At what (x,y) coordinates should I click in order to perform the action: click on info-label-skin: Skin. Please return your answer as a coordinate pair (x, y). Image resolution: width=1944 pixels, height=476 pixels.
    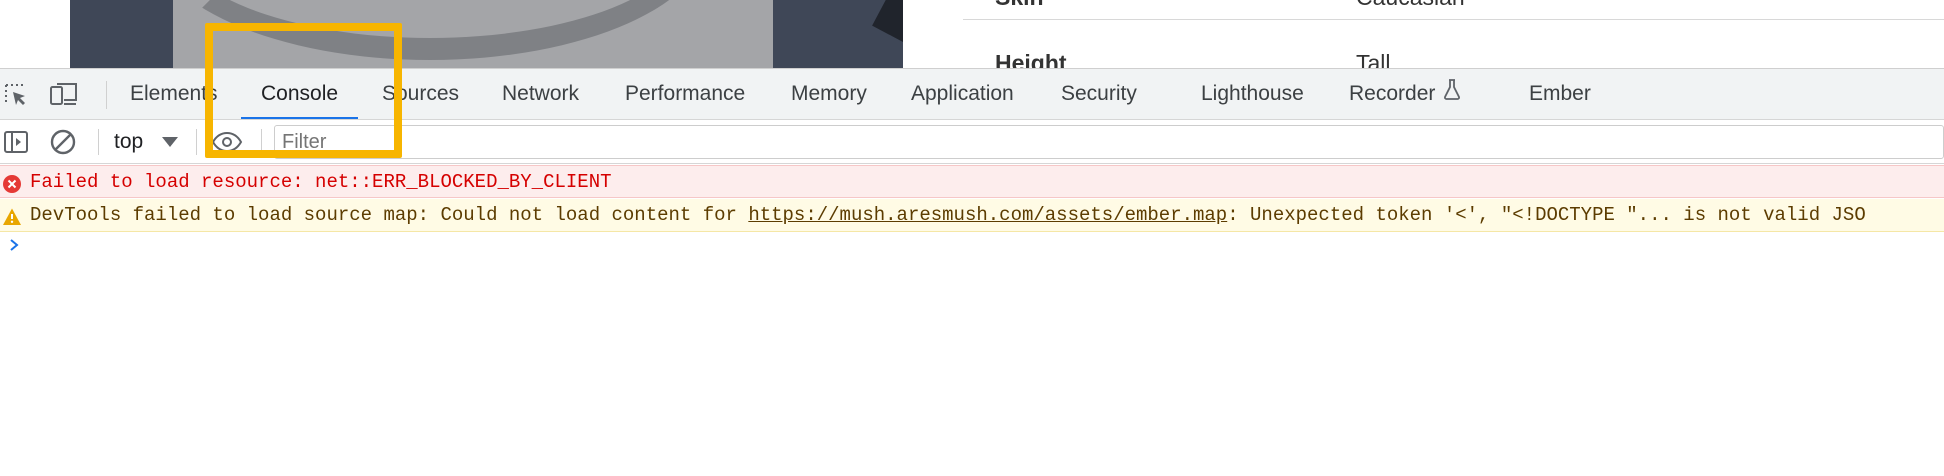
    Looking at the image, I should click on (1019, 5).